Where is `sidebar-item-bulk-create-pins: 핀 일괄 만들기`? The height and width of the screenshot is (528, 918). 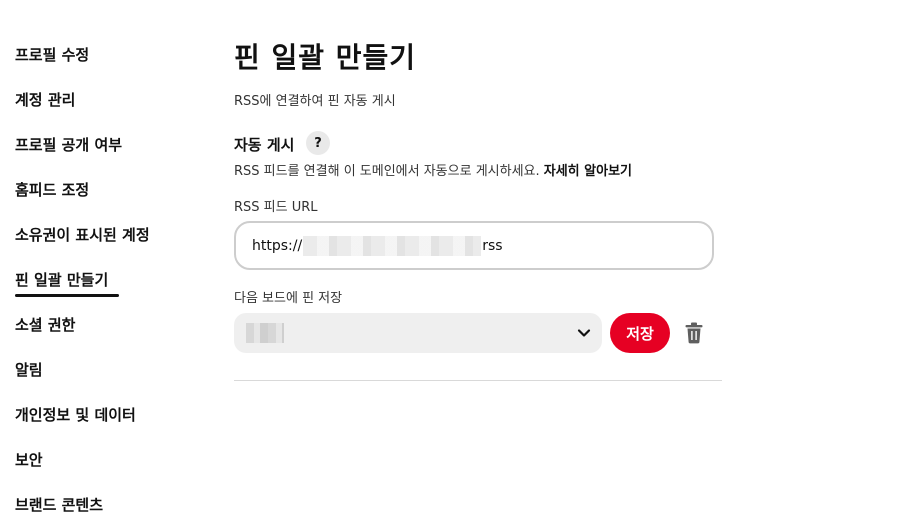
sidebar-item-bulk-create-pins: 핀 일괄 만들기 is located at coordinates (61, 279).